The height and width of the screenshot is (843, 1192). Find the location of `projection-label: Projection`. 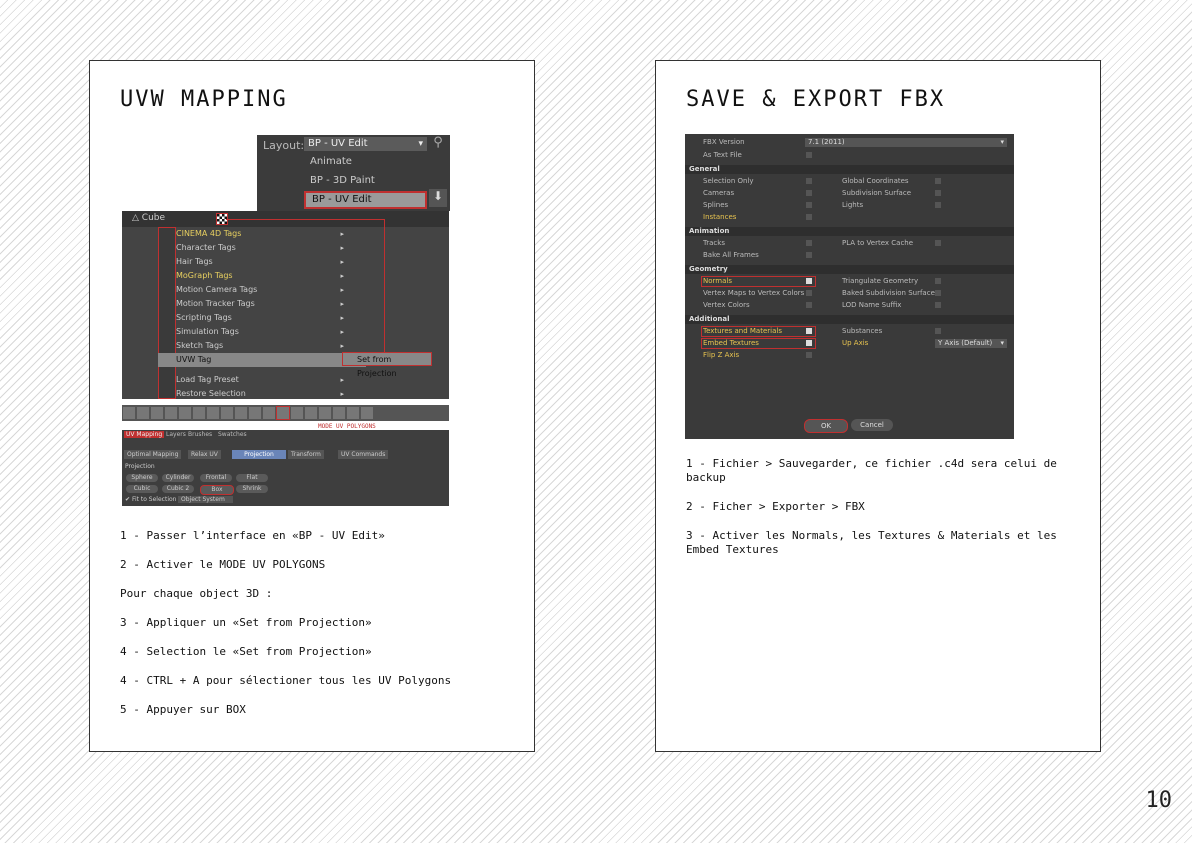

projection-label: Projection is located at coordinates (140, 466).